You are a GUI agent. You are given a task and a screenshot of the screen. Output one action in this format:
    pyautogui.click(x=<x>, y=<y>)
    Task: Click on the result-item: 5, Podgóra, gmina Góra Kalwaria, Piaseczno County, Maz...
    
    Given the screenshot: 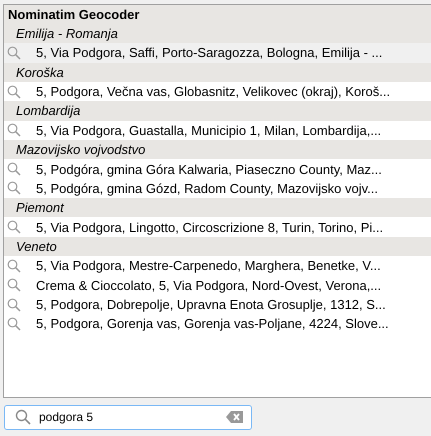 What is the action you would take?
    pyautogui.click(x=217, y=169)
    